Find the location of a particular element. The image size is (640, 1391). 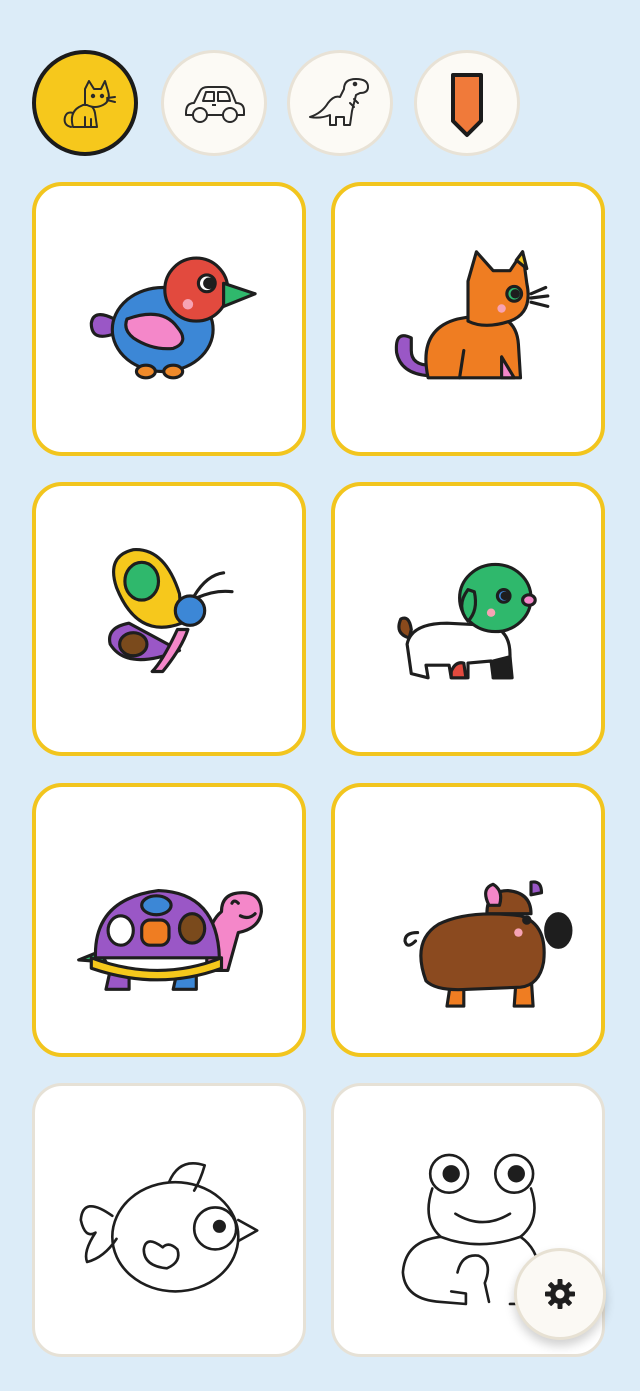

settings-button is located at coordinates (560, 1294).